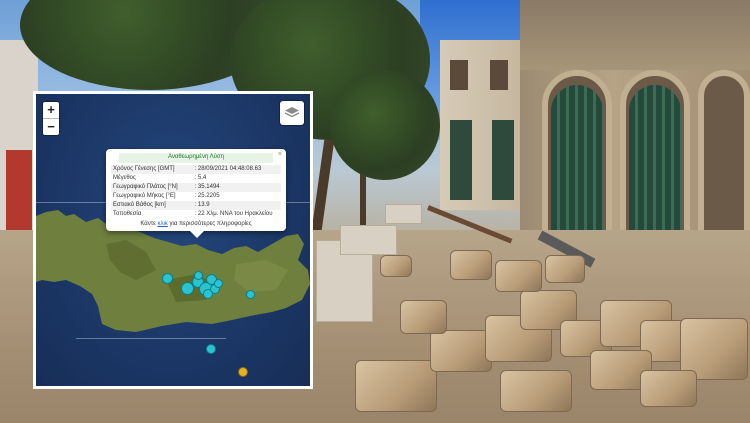 This screenshot has height=423, width=750. Describe the element at coordinates (152, 169) in the screenshot. I see `origin-time-label: Χρόνος Γένεσης [GMT]` at that location.